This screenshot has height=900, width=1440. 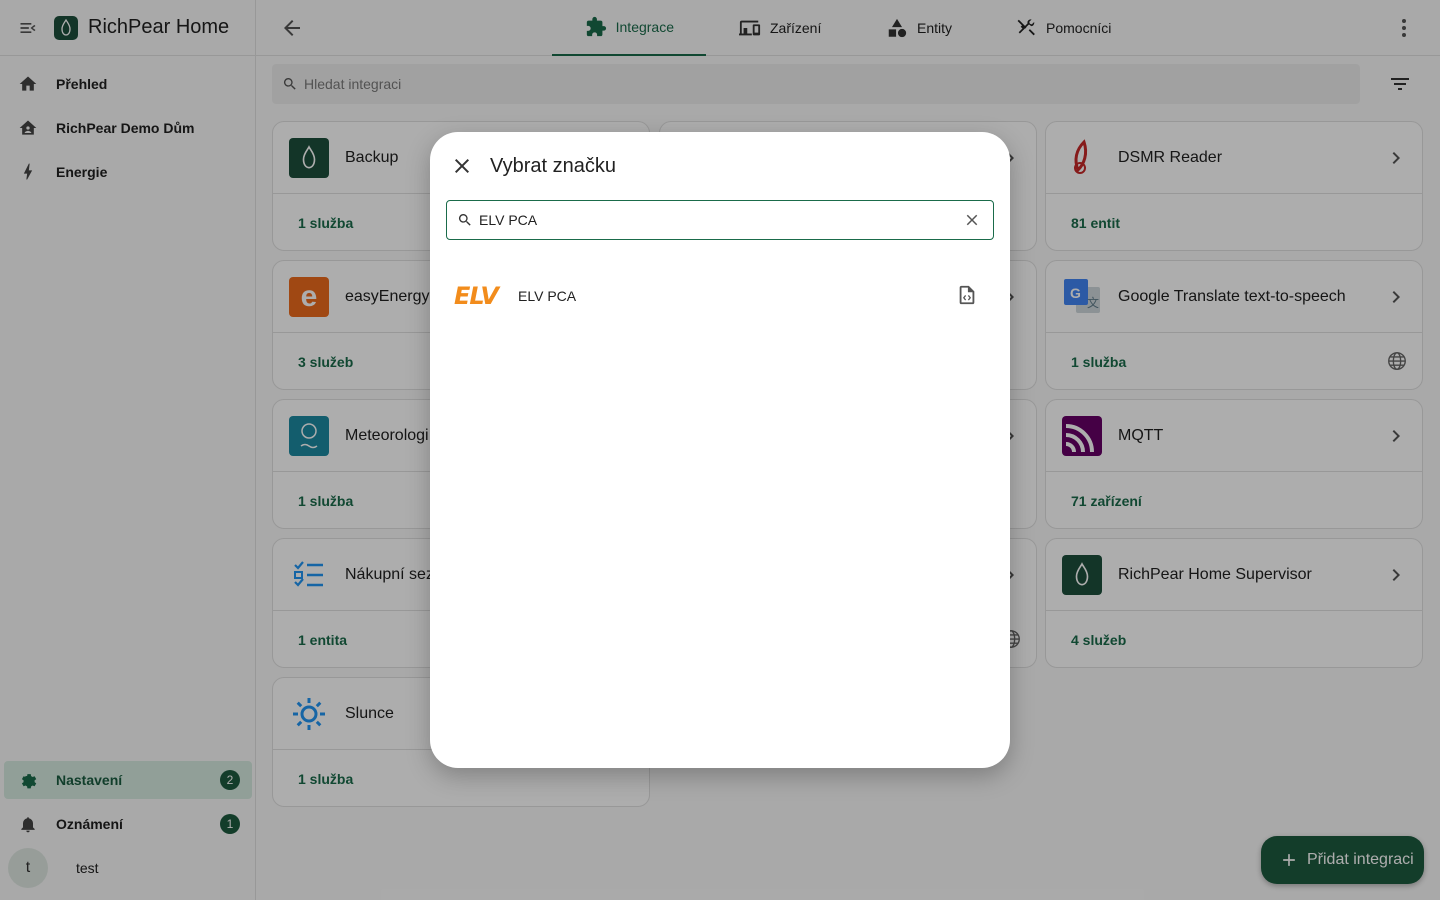 I want to click on brand-search-value: ELV PCA, so click(x=508, y=220).